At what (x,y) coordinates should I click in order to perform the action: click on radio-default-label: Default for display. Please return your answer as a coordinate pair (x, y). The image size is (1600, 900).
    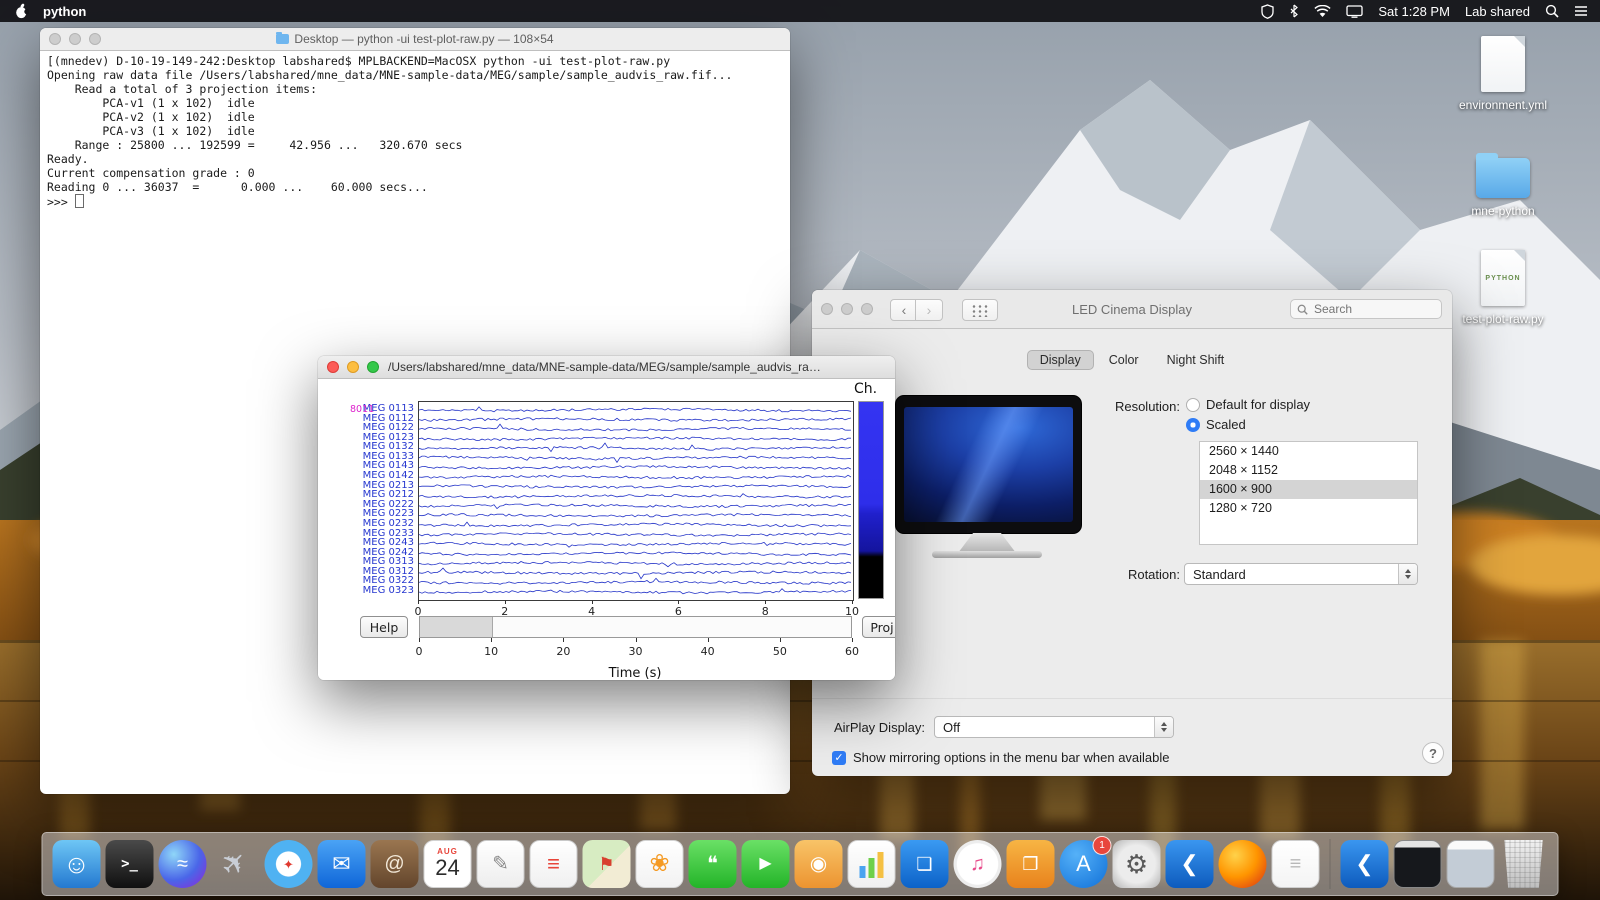
    Looking at the image, I should click on (1258, 404).